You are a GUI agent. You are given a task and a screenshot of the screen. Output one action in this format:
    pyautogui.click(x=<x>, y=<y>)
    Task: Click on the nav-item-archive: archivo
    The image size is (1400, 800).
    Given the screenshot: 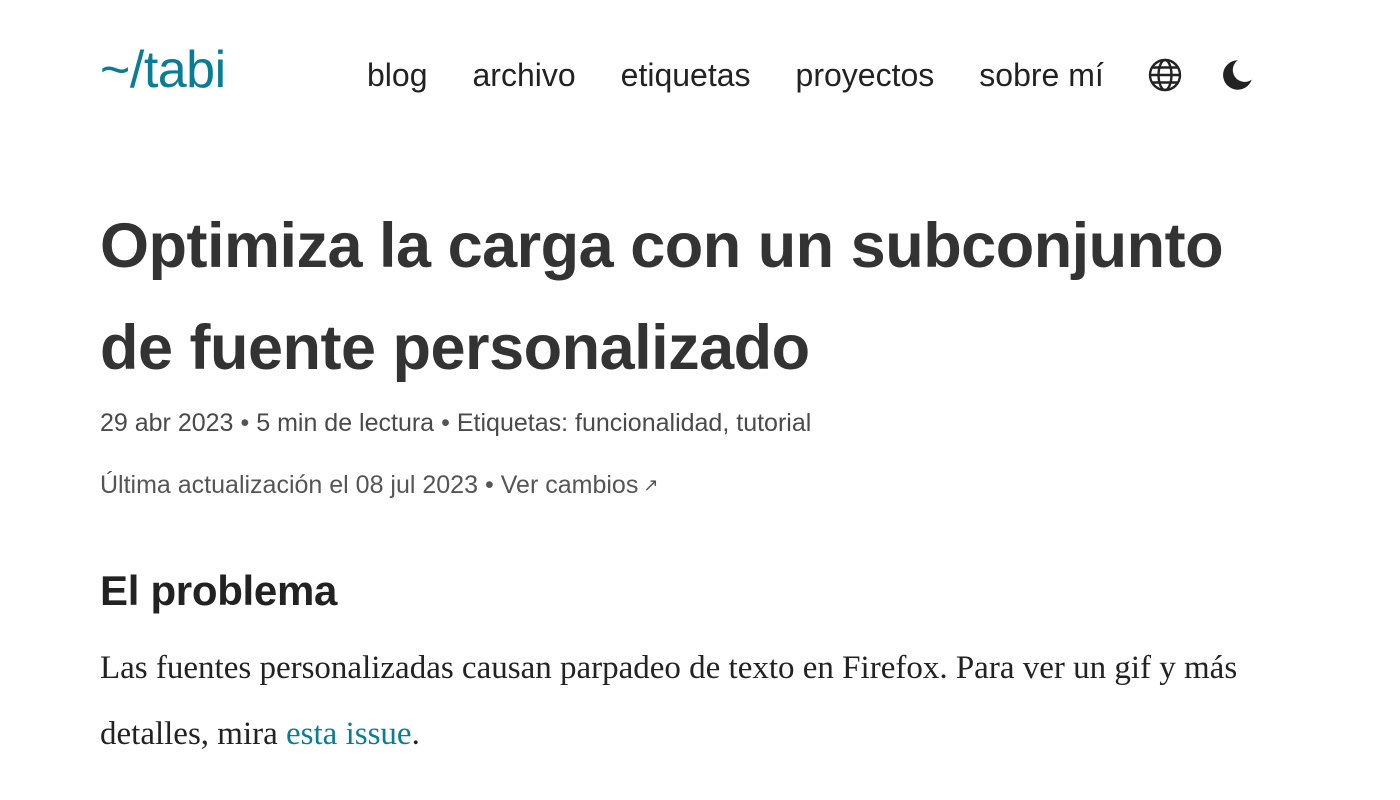 What is the action you would take?
    pyautogui.click(x=524, y=75)
    